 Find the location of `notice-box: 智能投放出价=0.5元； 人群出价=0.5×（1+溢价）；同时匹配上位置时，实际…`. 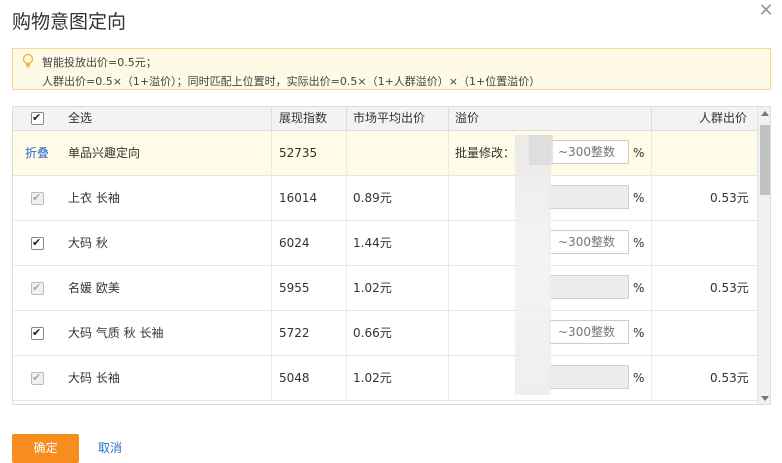

notice-box: 智能投放出价=0.5元； 人群出价=0.5×（1+溢价）；同时匹配上位置时，实际… is located at coordinates (391, 69).